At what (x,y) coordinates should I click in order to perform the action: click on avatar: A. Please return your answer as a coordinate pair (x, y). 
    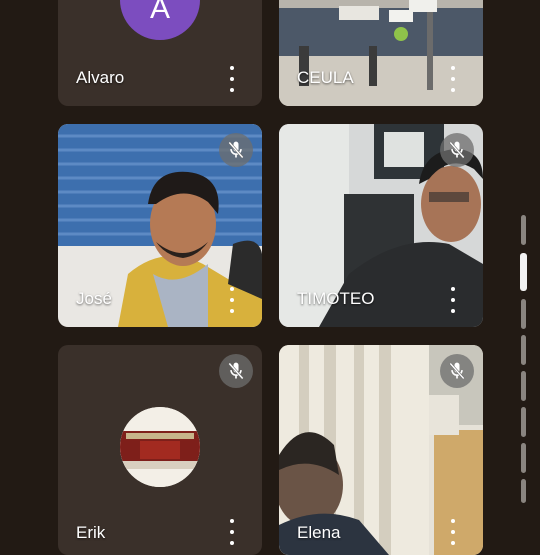
    Looking at the image, I should click on (160, 20).